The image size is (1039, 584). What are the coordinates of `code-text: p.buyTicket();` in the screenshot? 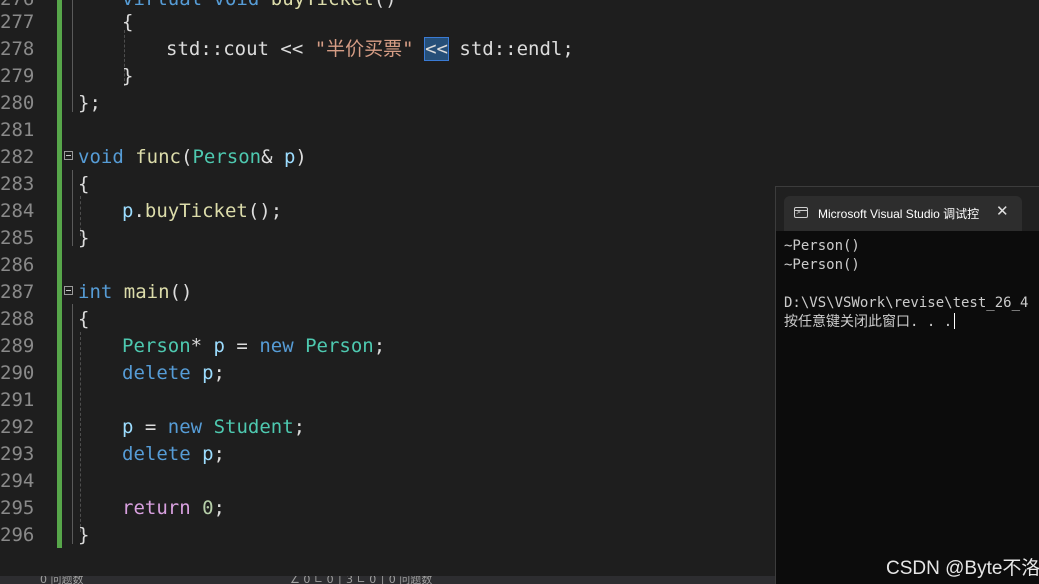 It's located at (202, 211).